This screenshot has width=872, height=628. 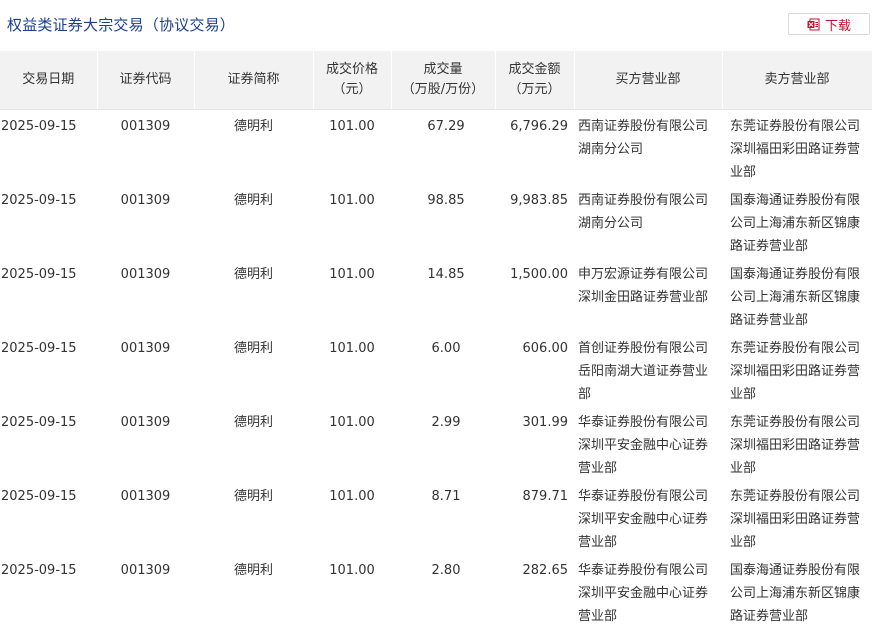 I want to click on cell-volume: 8.71, so click(x=443, y=517).